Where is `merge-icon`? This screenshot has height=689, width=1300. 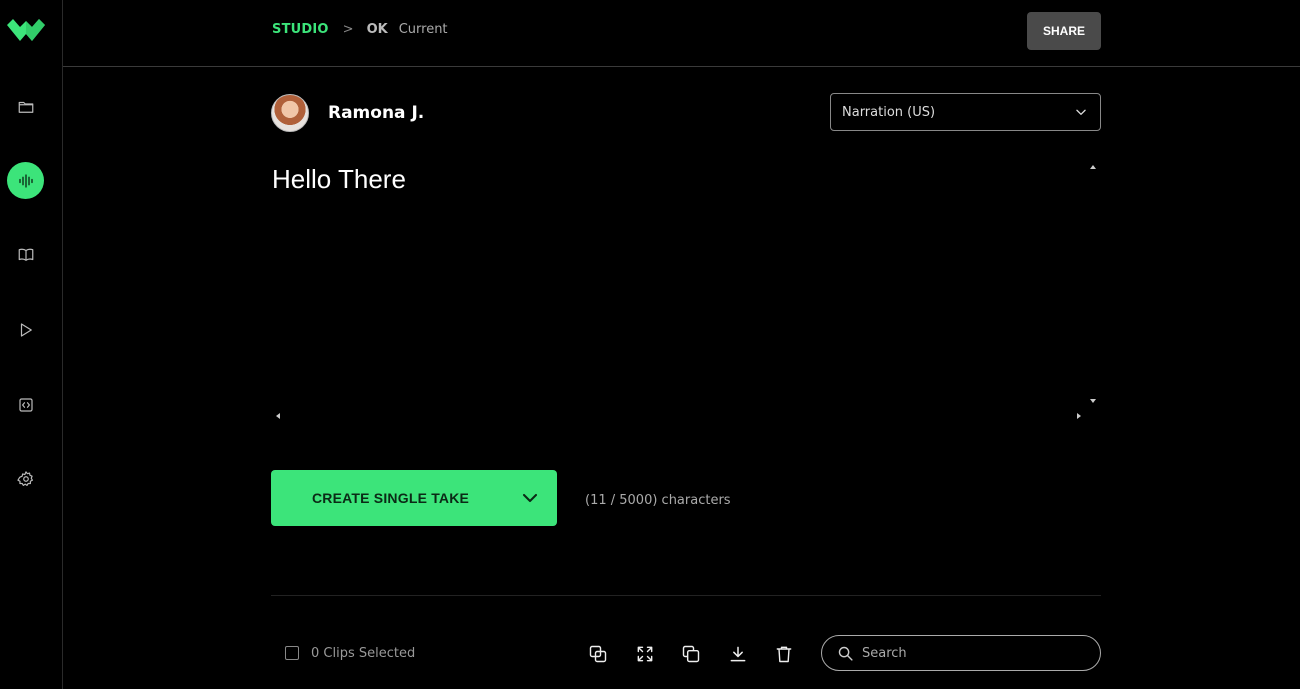
merge-icon is located at coordinates (598, 654).